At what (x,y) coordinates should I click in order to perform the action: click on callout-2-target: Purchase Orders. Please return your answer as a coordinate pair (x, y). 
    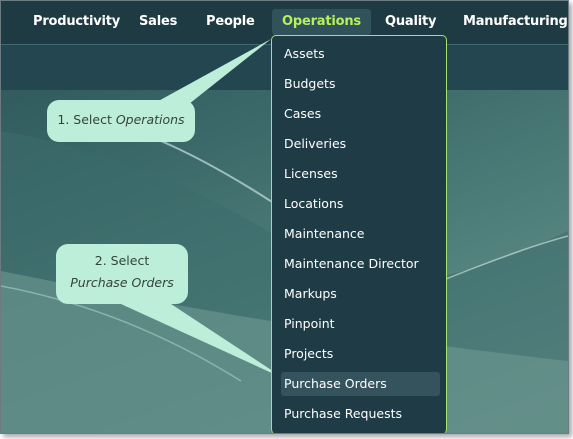
    Looking at the image, I should click on (122, 282).